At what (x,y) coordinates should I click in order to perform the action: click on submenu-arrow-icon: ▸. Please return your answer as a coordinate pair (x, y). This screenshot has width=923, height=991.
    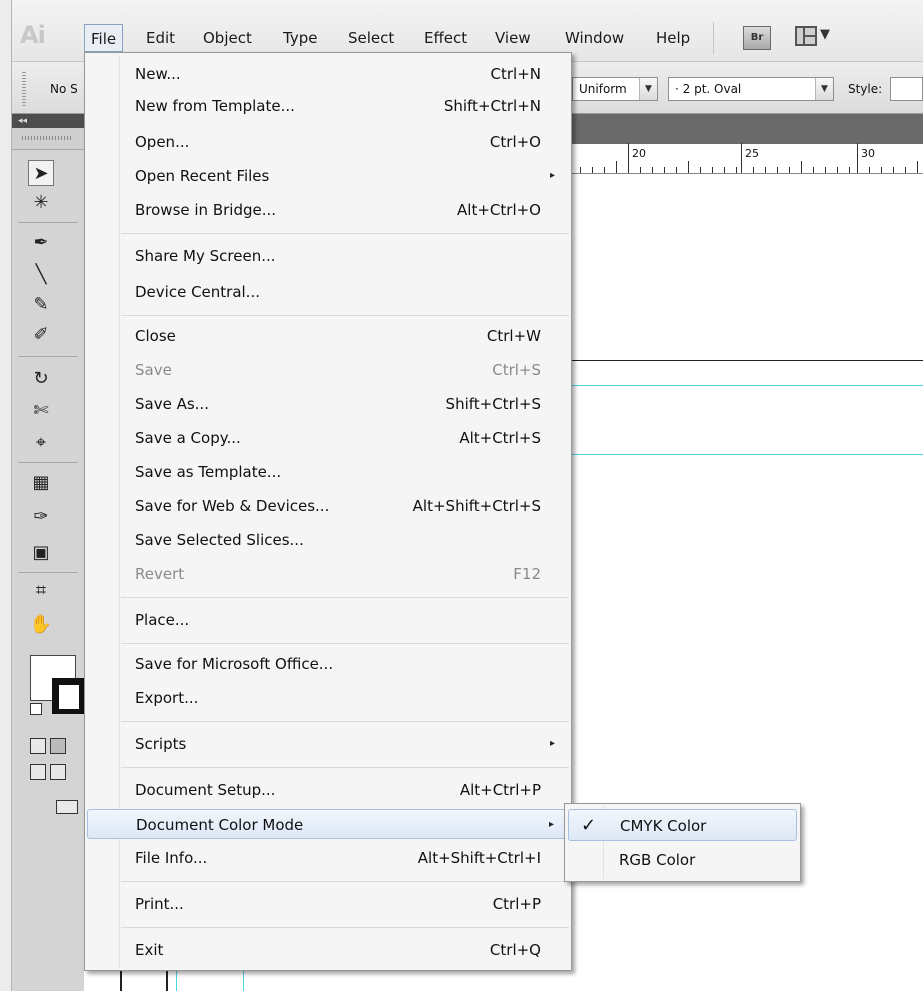
    Looking at the image, I should click on (552, 743).